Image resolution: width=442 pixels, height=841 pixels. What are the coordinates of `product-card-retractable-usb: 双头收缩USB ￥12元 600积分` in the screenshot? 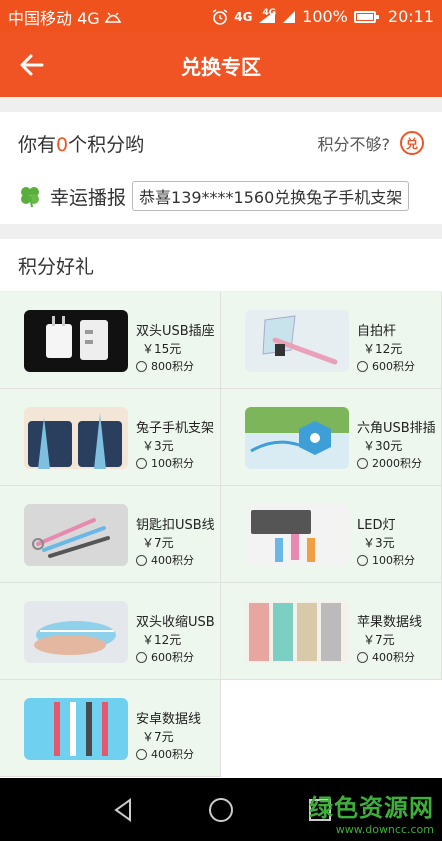 It's located at (110, 631).